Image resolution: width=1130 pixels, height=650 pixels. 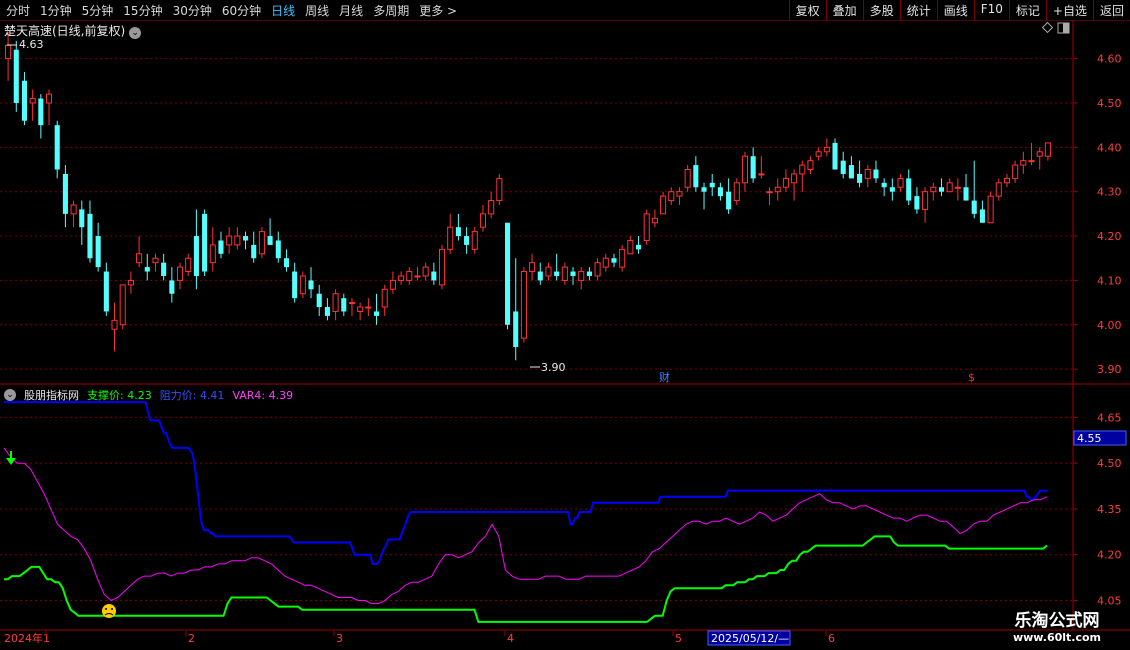 I want to click on indicator-tick-label: 4.50, so click(x=1109, y=463).